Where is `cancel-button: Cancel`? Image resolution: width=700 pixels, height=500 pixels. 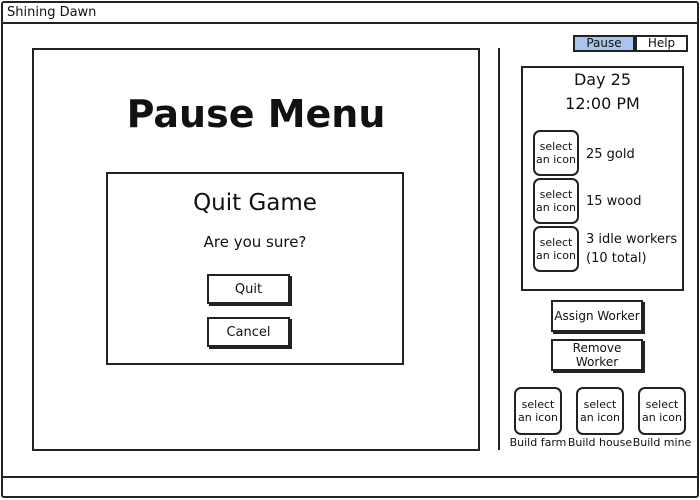
cancel-button: Cancel is located at coordinates (248, 332).